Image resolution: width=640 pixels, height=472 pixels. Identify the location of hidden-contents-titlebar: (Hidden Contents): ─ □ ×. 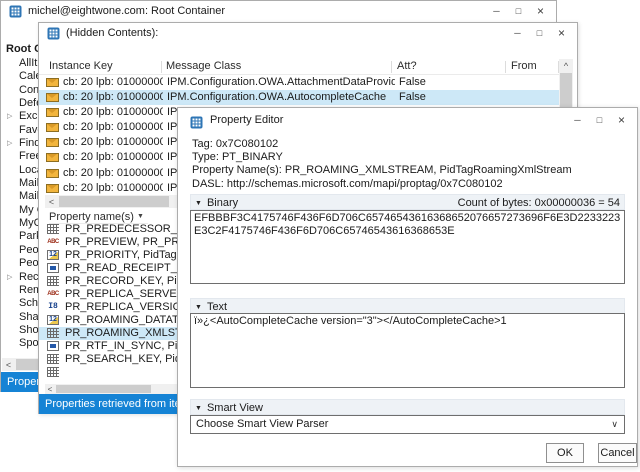
(308, 33).